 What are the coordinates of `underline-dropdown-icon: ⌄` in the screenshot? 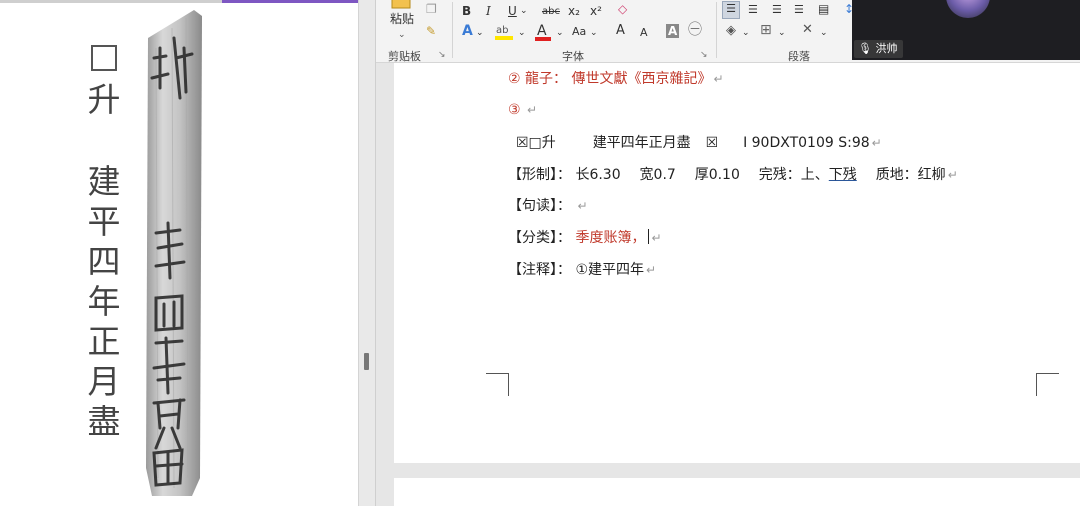 It's located at (524, 11).